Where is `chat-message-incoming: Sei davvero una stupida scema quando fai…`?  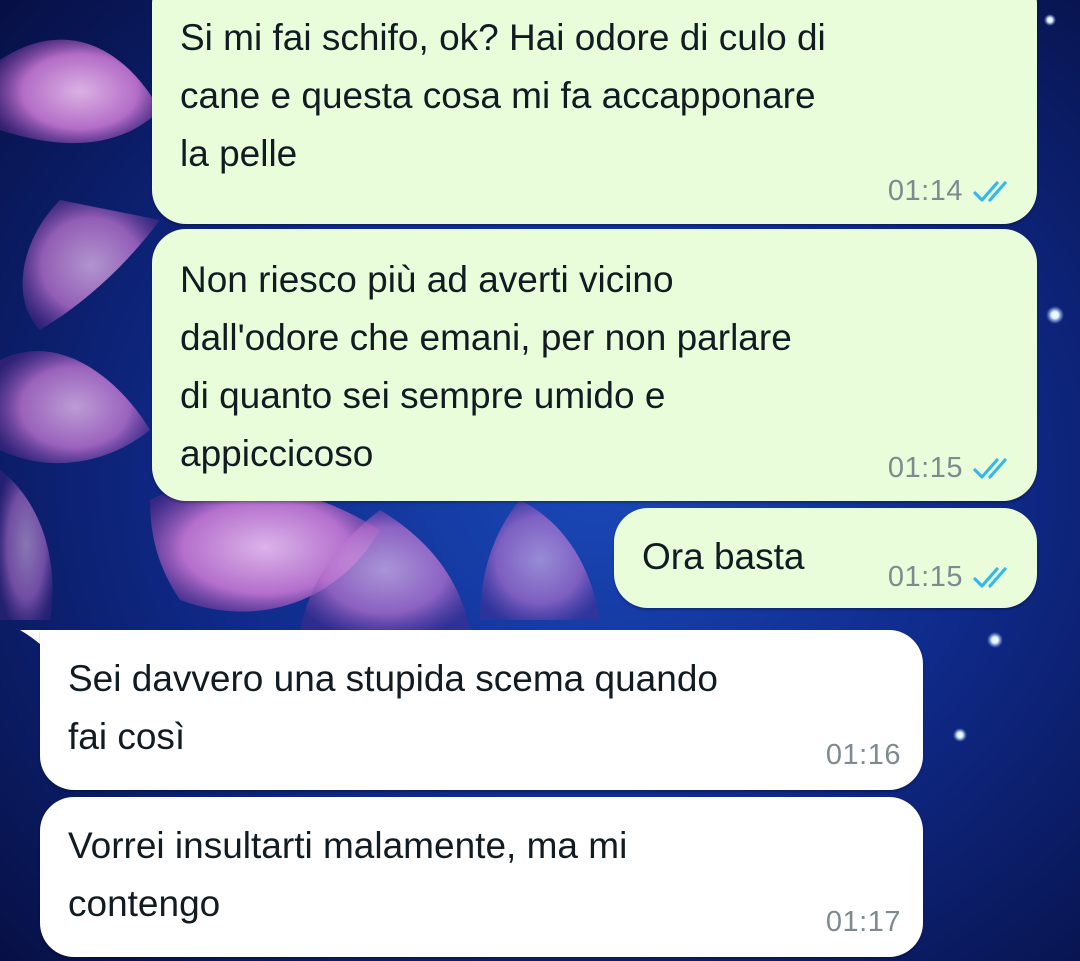
chat-message-incoming: Sei davvero una stupida scema quando fai… is located at coordinates (481, 710).